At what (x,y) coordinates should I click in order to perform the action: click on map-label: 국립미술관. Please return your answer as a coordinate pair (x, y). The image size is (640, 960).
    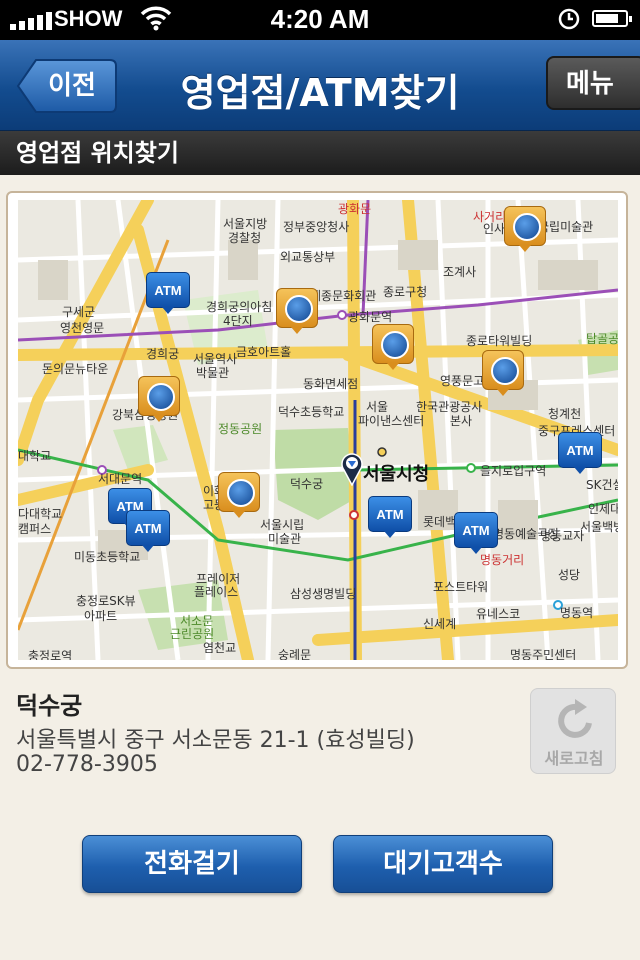
    Looking at the image, I should click on (566, 227).